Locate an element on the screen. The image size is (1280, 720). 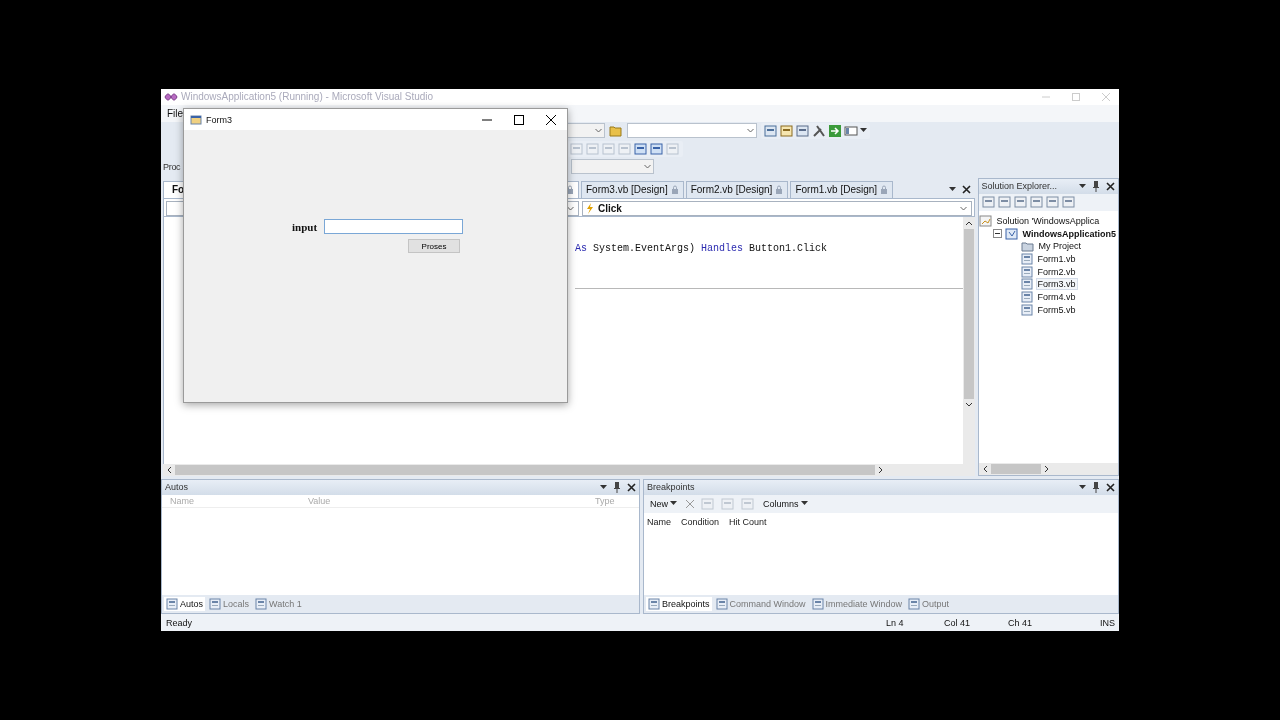
maximize-icon is located at coordinates (519, 119).